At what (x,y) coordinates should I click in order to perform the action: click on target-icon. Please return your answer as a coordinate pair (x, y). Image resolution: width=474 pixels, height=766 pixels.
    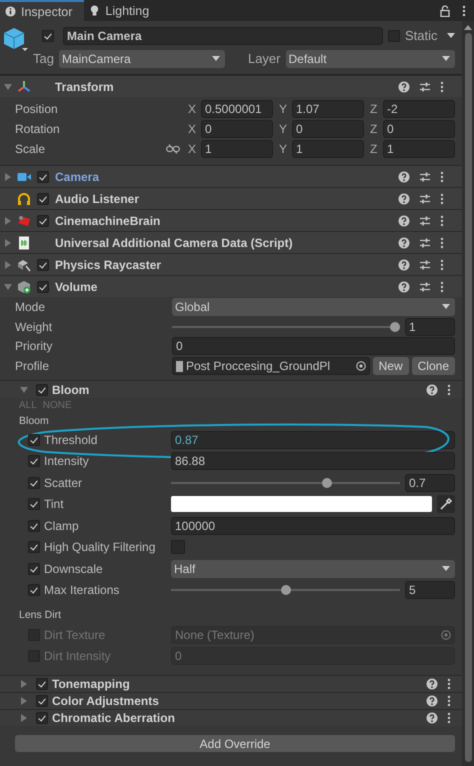
    Looking at the image, I should click on (361, 366).